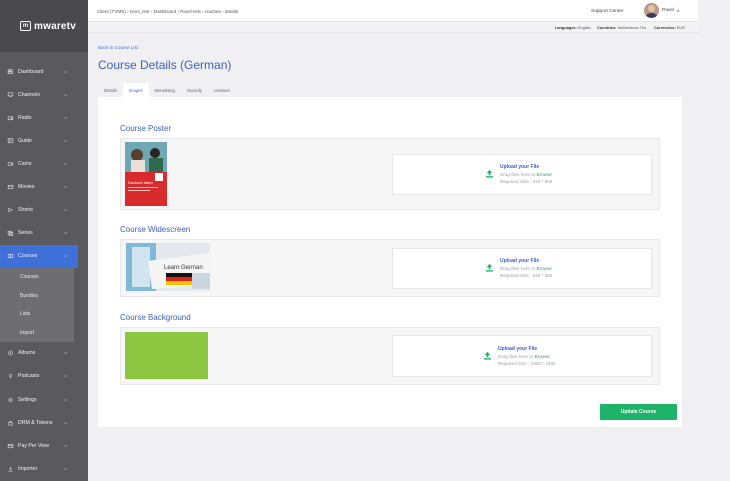 Image resolution: width=730 pixels, height=481 pixels. I want to click on page-title: Course Details (German), so click(165, 65).